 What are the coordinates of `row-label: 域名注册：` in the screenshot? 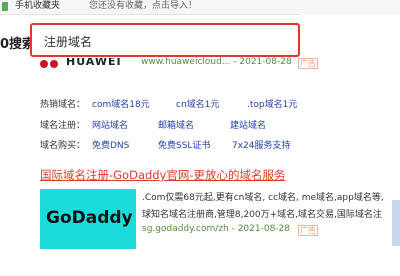 It's located at (63, 126).